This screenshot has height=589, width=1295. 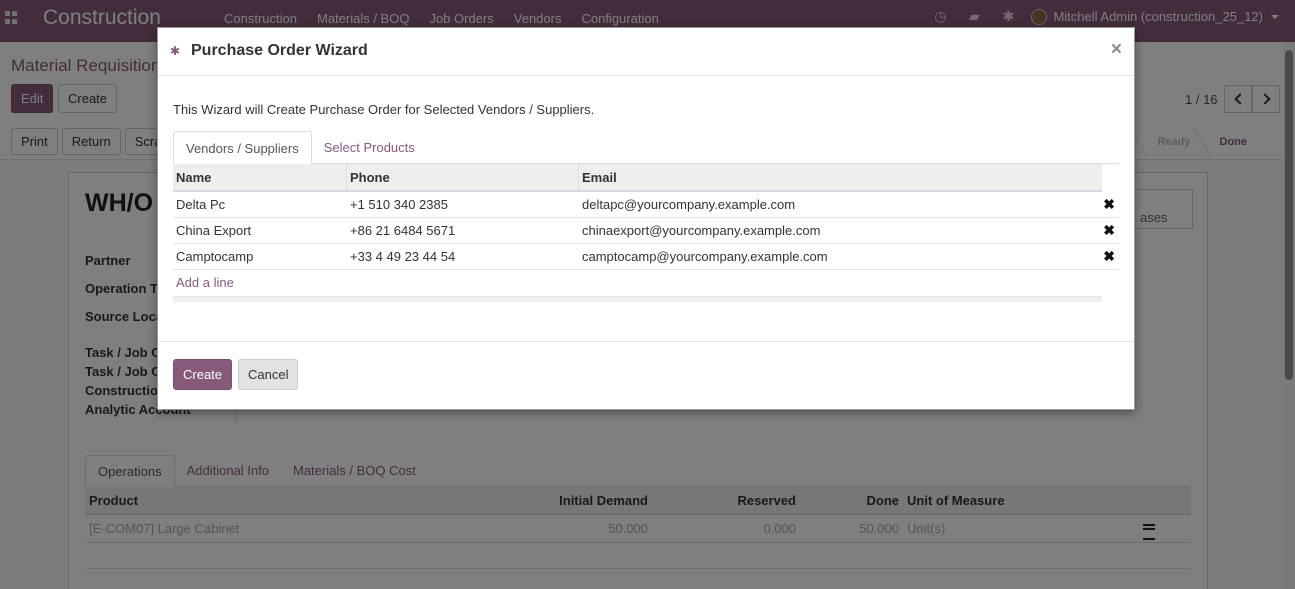 I want to click on dialog-title: Purchase Order Wizard, so click(x=279, y=50).